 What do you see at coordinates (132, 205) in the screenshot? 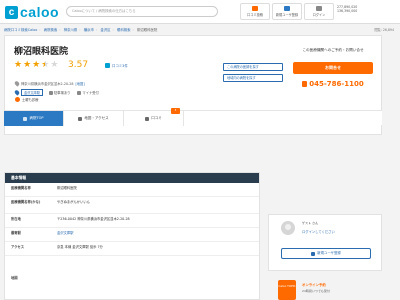
I see `info-row: 医療機関名称(かな) やぎぬまがんかいいん` at bounding box center [132, 205].